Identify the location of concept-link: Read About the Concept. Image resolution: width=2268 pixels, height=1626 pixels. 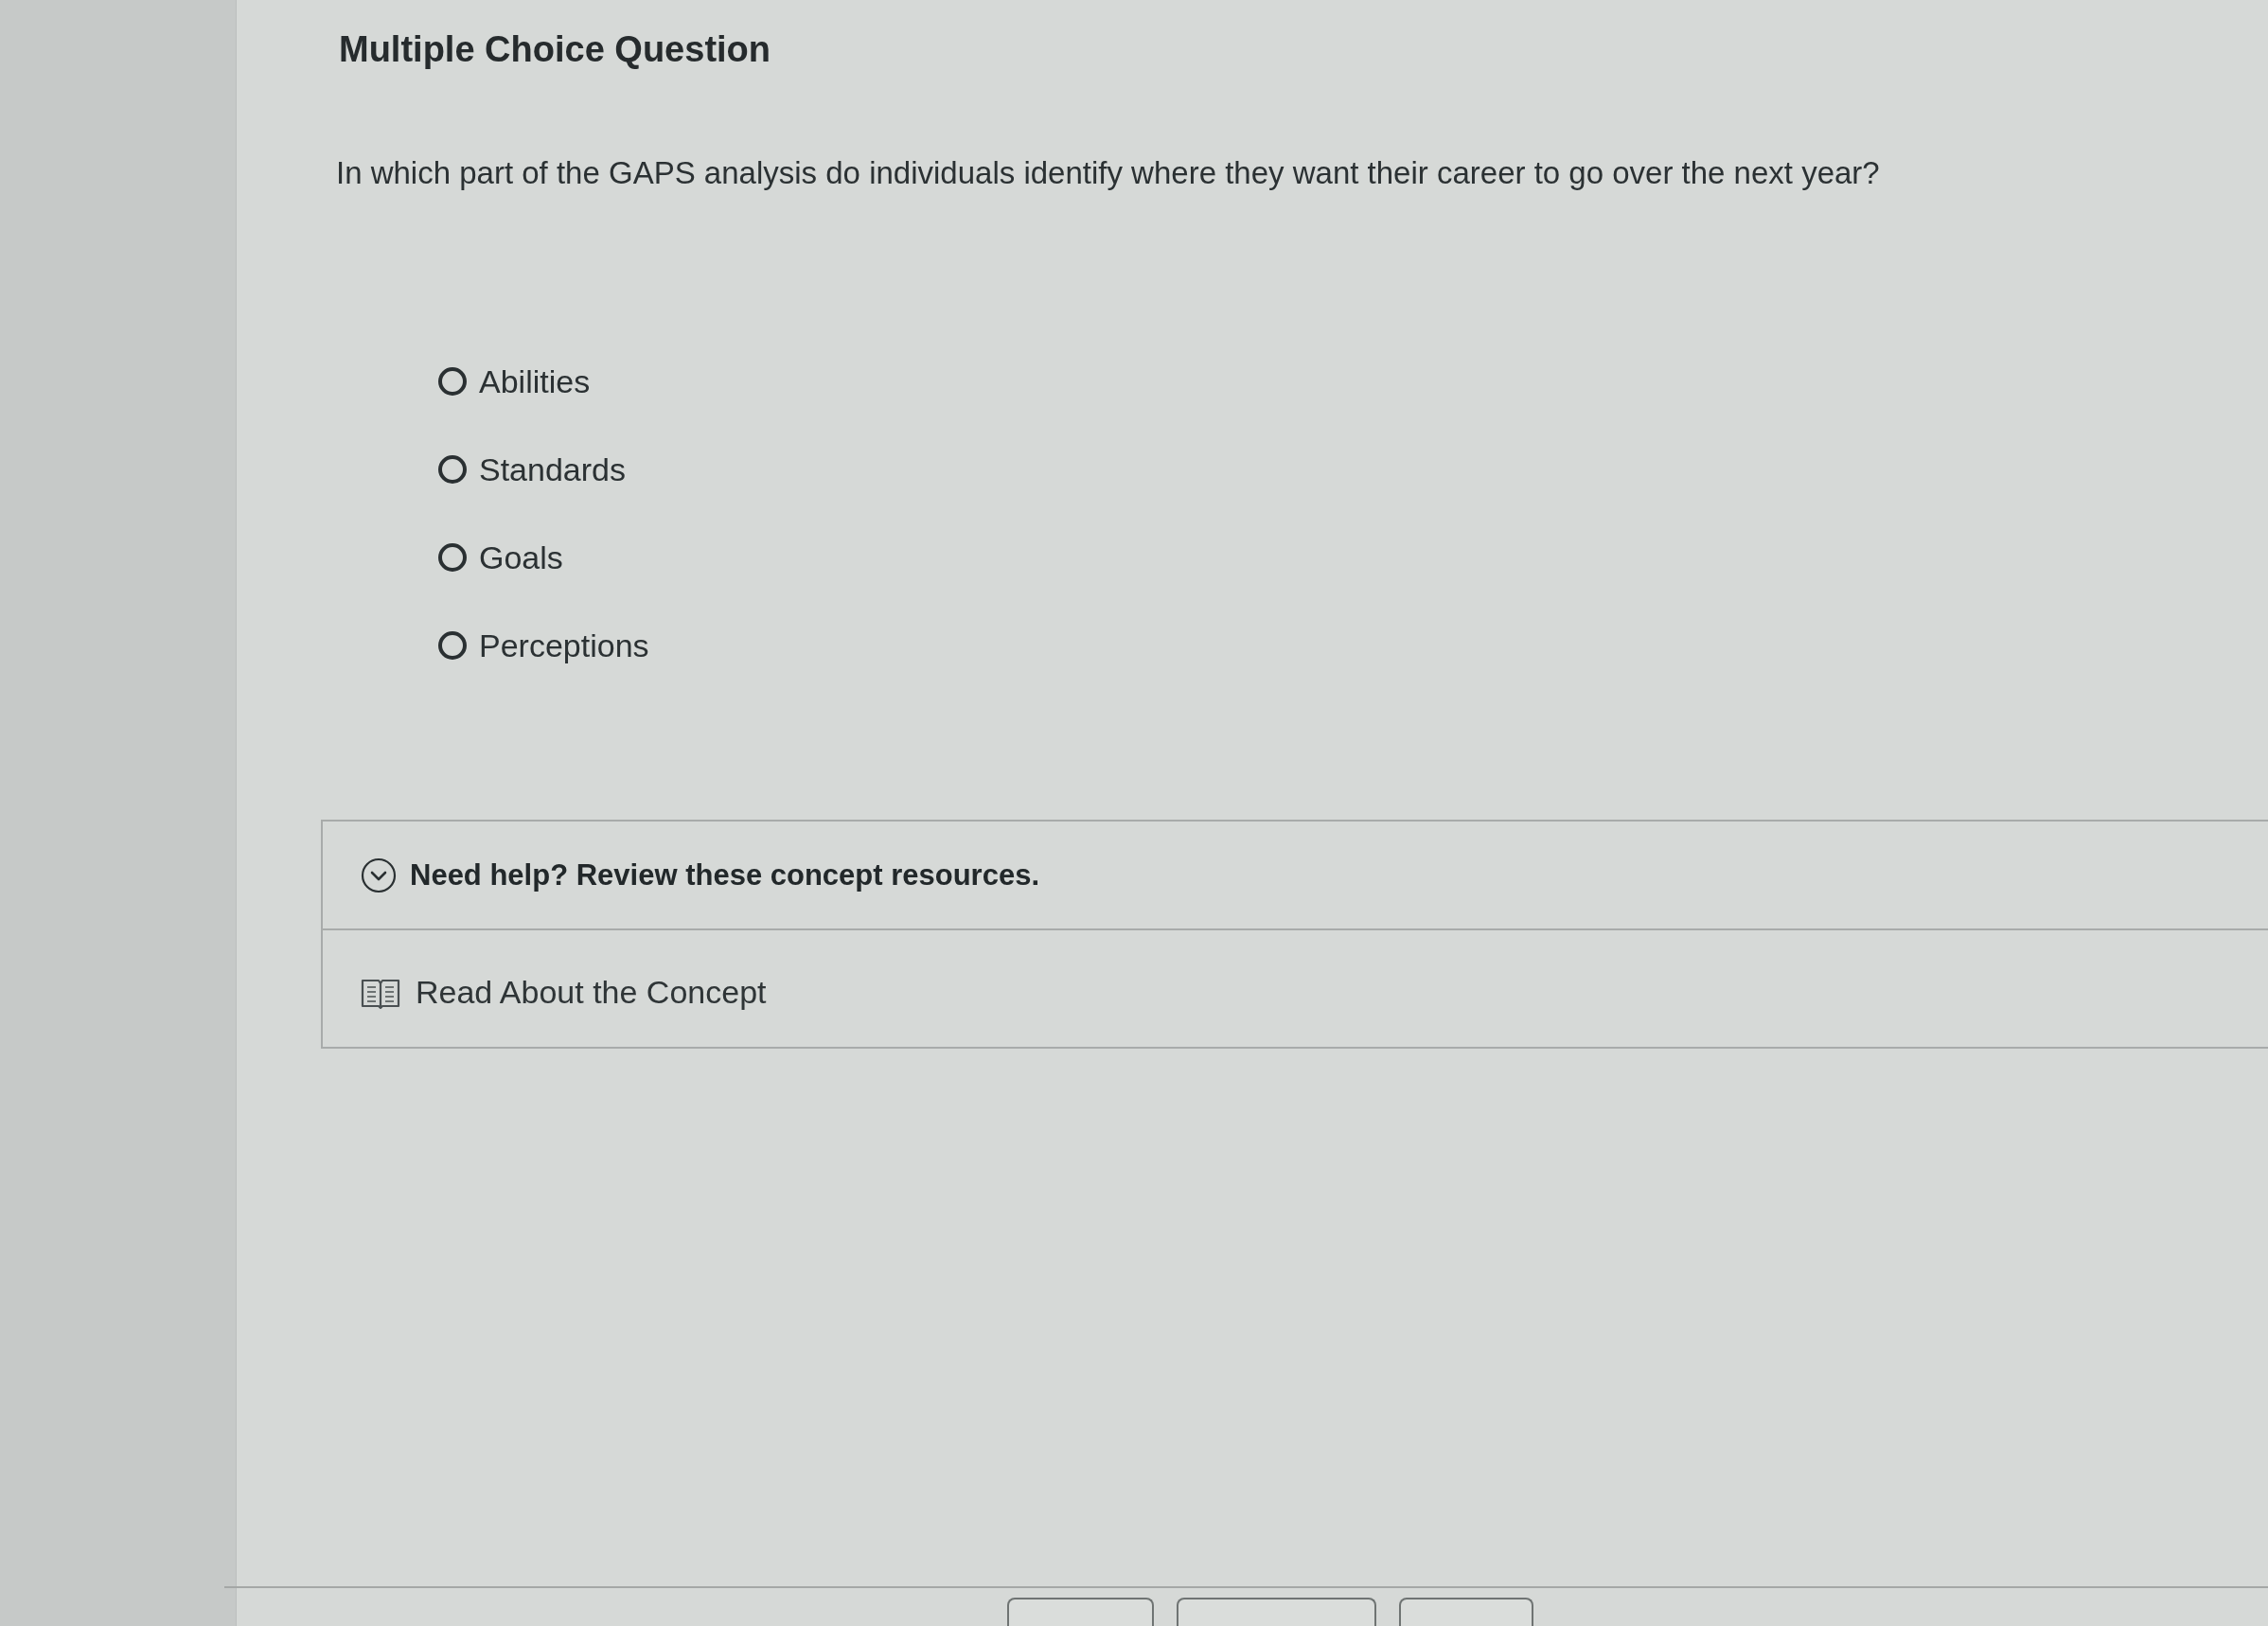
(564, 992).